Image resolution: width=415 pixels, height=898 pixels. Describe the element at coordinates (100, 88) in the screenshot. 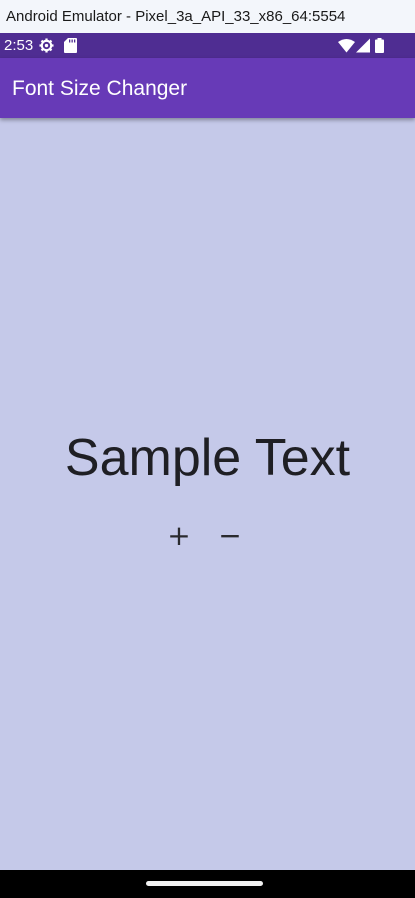

I see `app-title: Font Size Changer` at that location.